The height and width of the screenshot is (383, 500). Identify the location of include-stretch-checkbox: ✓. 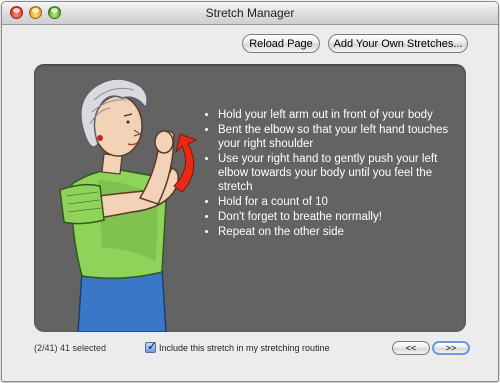
(151, 346).